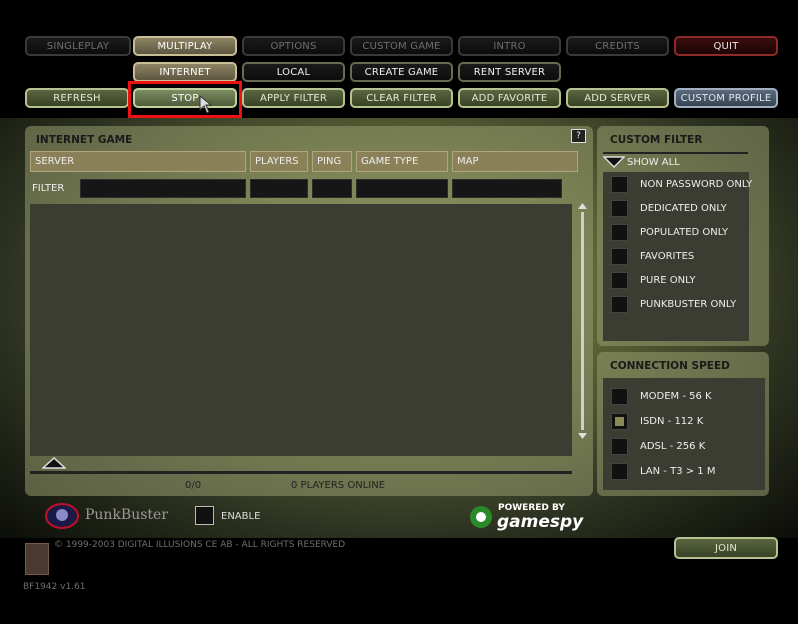  I want to click on scroll-up-icon, so click(582, 206).